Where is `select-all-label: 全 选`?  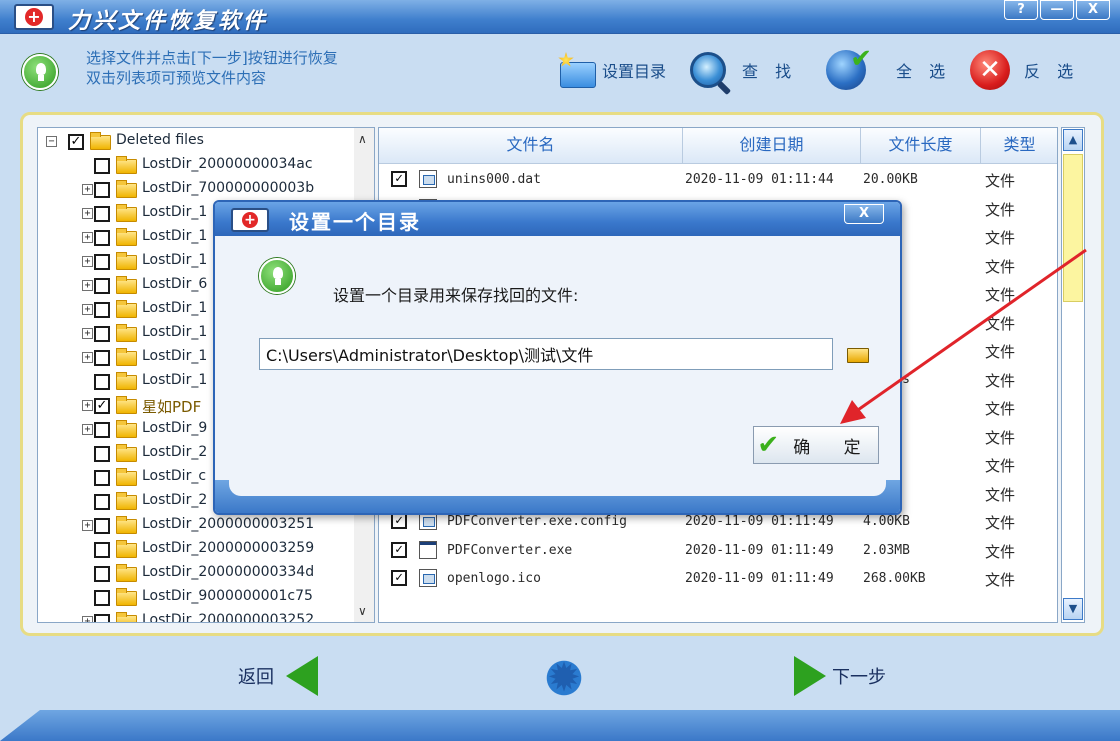
select-all-label: 全 选 is located at coordinates (924, 71).